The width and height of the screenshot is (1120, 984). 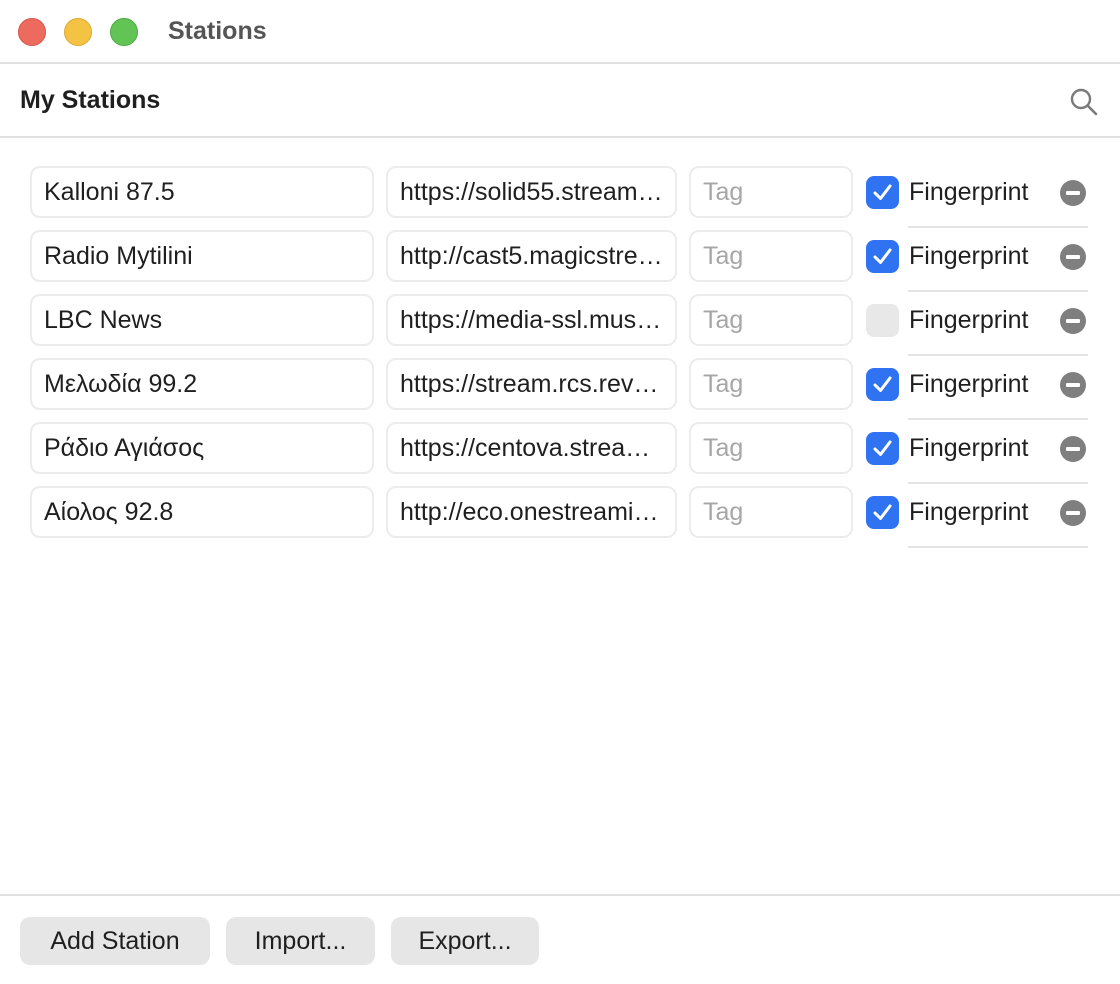 I want to click on station-name-field: Radio Mytilini, so click(x=202, y=256).